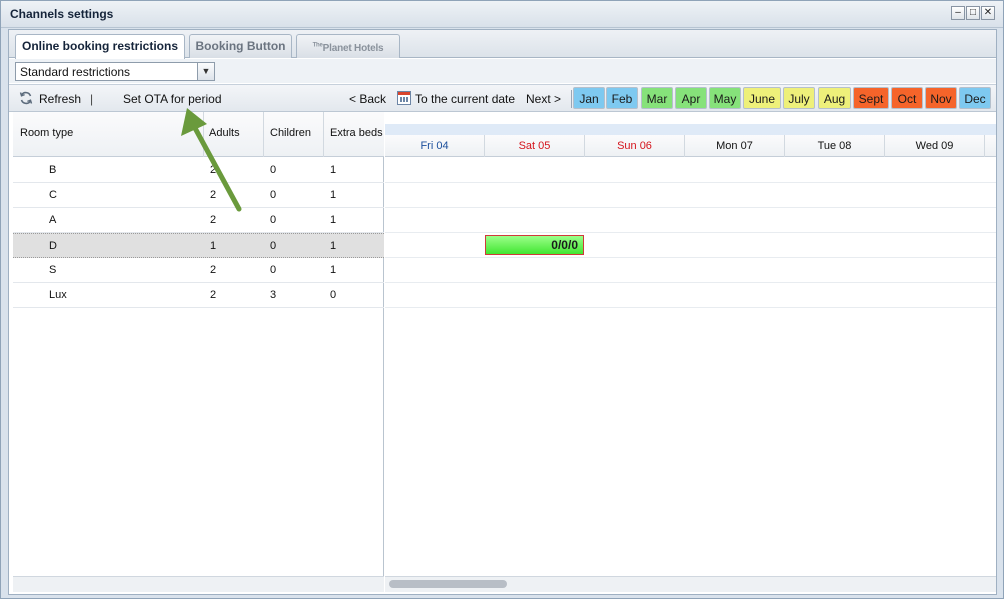 This screenshot has height=599, width=1004. Describe the element at coordinates (46, 133) in the screenshot. I see `column-room-type: Room type` at that location.